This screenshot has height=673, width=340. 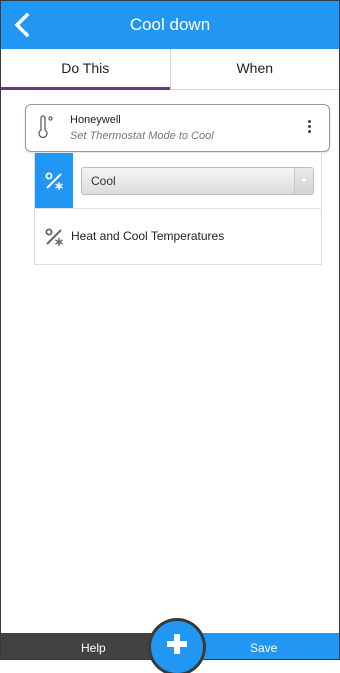 What do you see at coordinates (264, 648) in the screenshot?
I see `save-label: Save` at bounding box center [264, 648].